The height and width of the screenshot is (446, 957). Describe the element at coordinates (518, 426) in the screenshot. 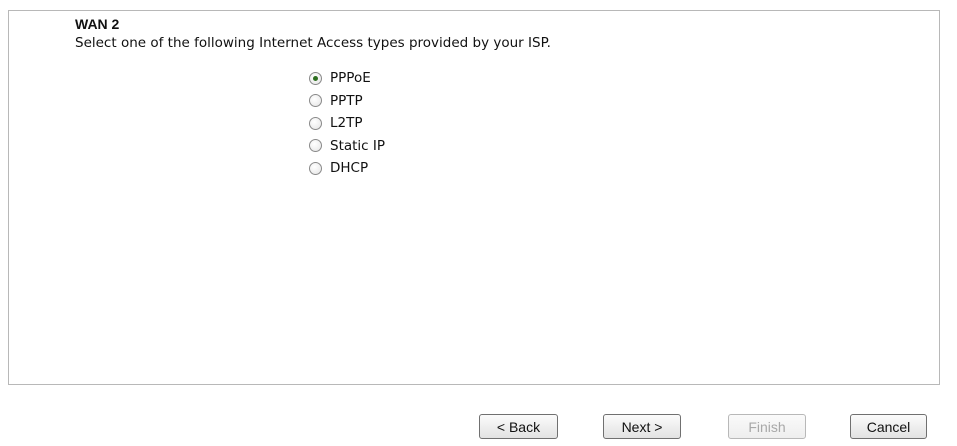

I see `back-button: < Back` at that location.